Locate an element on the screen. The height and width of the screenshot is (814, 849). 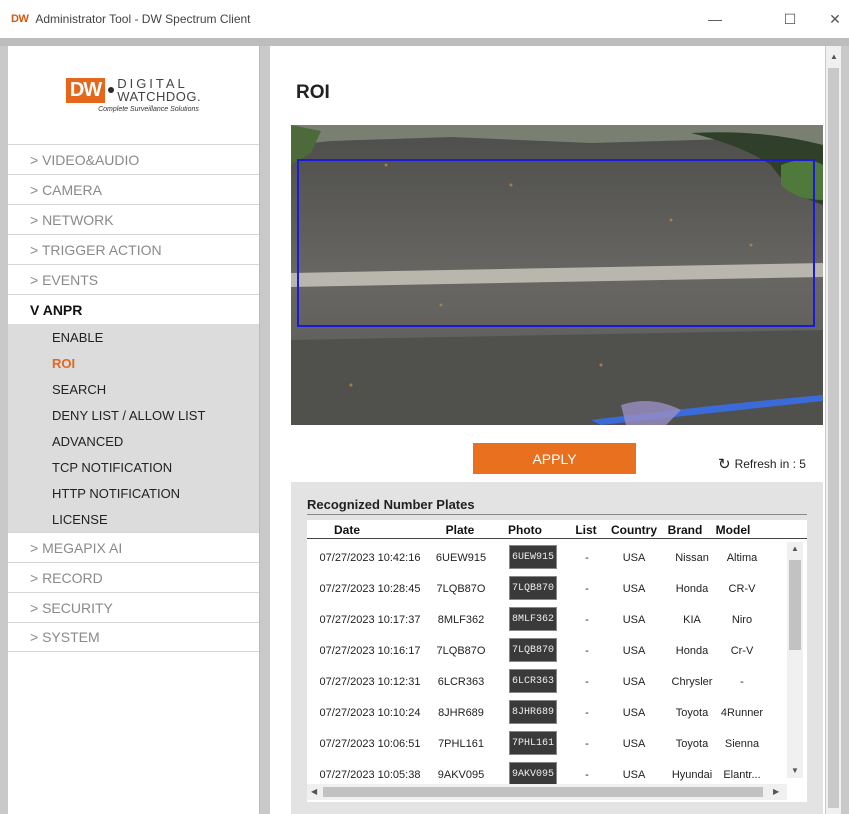
logo-row: DW DIGITAL WATCHDOG. is located at coordinates (133, 90).